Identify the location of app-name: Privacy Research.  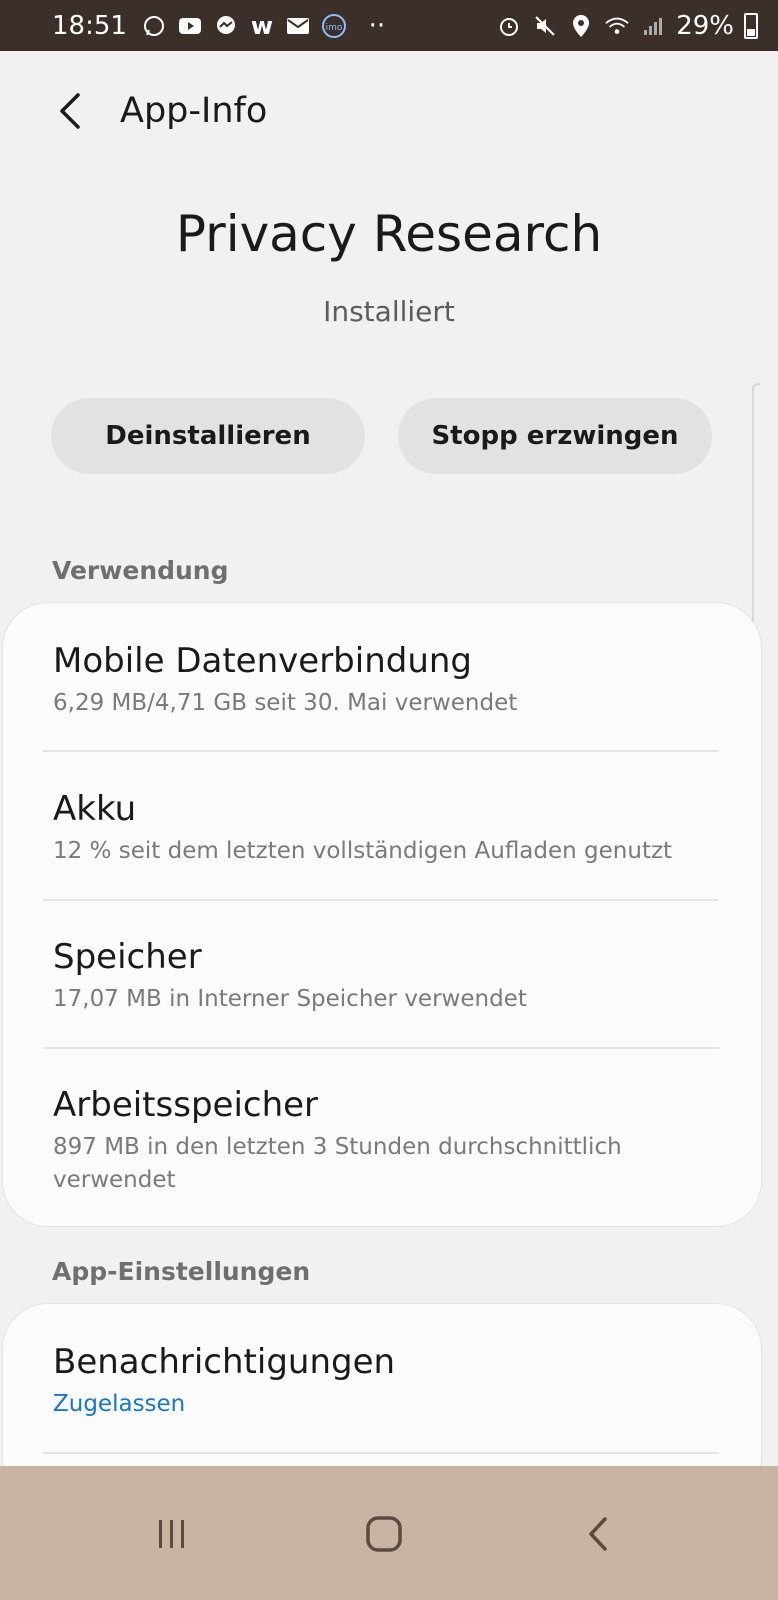
(389, 234).